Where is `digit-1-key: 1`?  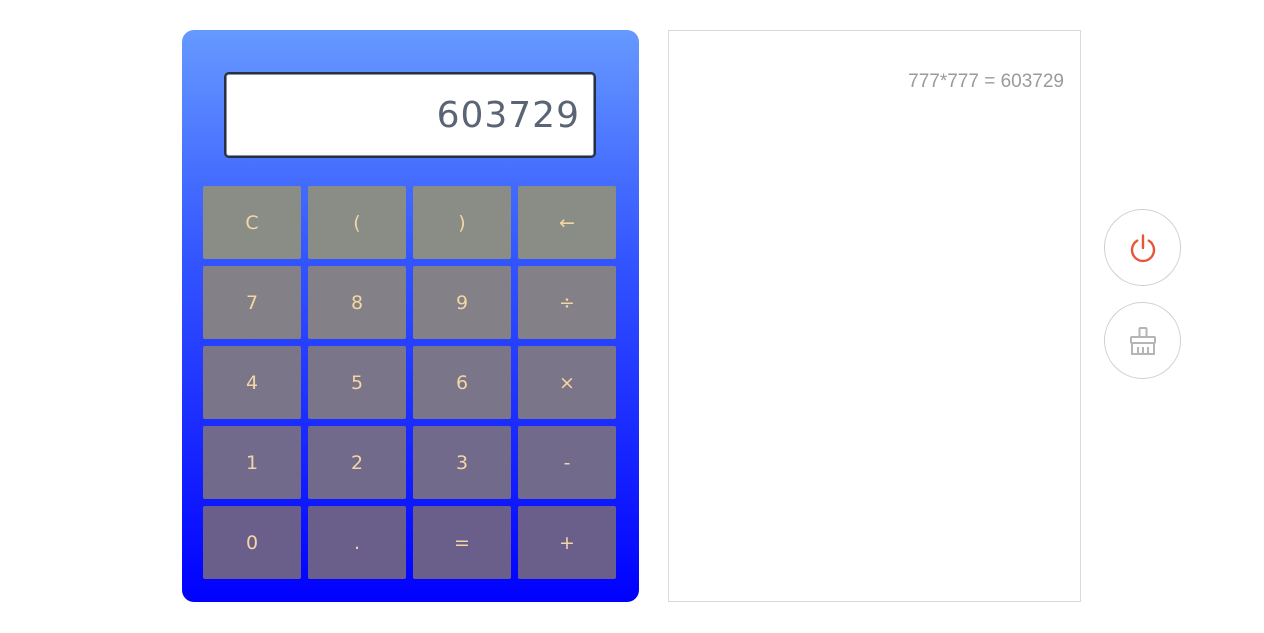 digit-1-key: 1 is located at coordinates (252, 462).